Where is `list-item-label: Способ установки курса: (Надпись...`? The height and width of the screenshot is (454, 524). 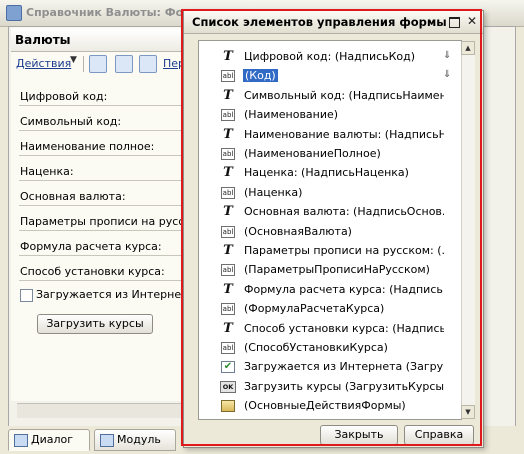
list-item-label: Способ установки курса: (Надпись... is located at coordinates (344, 328).